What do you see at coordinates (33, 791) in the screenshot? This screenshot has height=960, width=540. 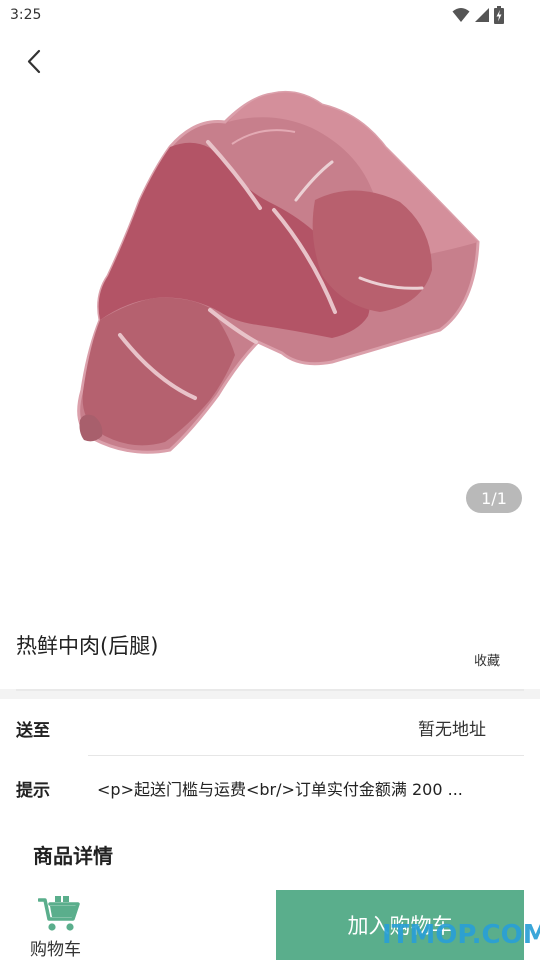 I see `tip-label: 提示` at bounding box center [33, 791].